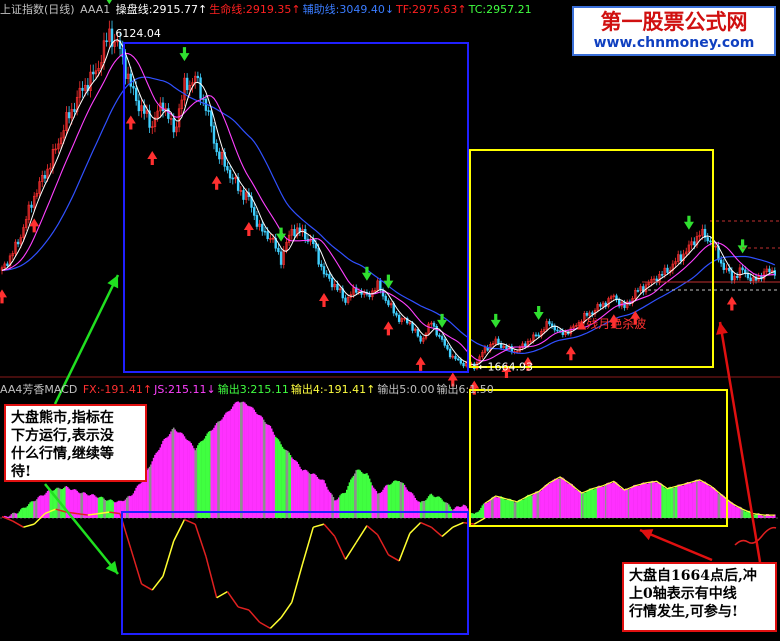 Image resolution: width=780 pixels, height=641 pixels. Describe the element at coordinates (505, 366) in the screenshot. I see `low-price-label: ←1664.93` at that location.